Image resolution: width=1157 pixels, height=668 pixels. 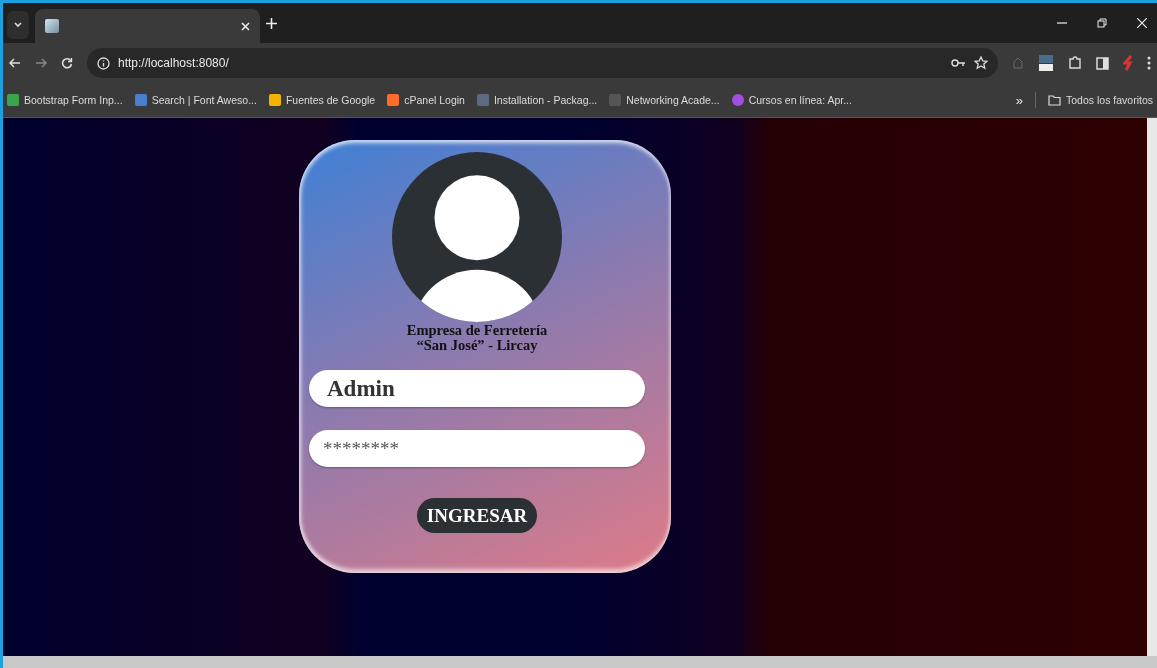 I want to click on bookmark-item: Fuentes de Google, so click(x=322, y=100).